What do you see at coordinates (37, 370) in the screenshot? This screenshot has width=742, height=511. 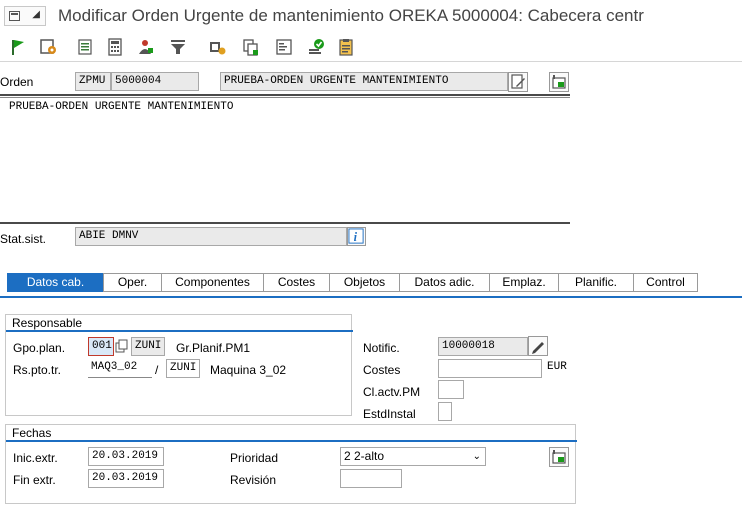 I see `rs-pto-tr-label: Rs.pto.tr.` at bounding box center [37, 370].